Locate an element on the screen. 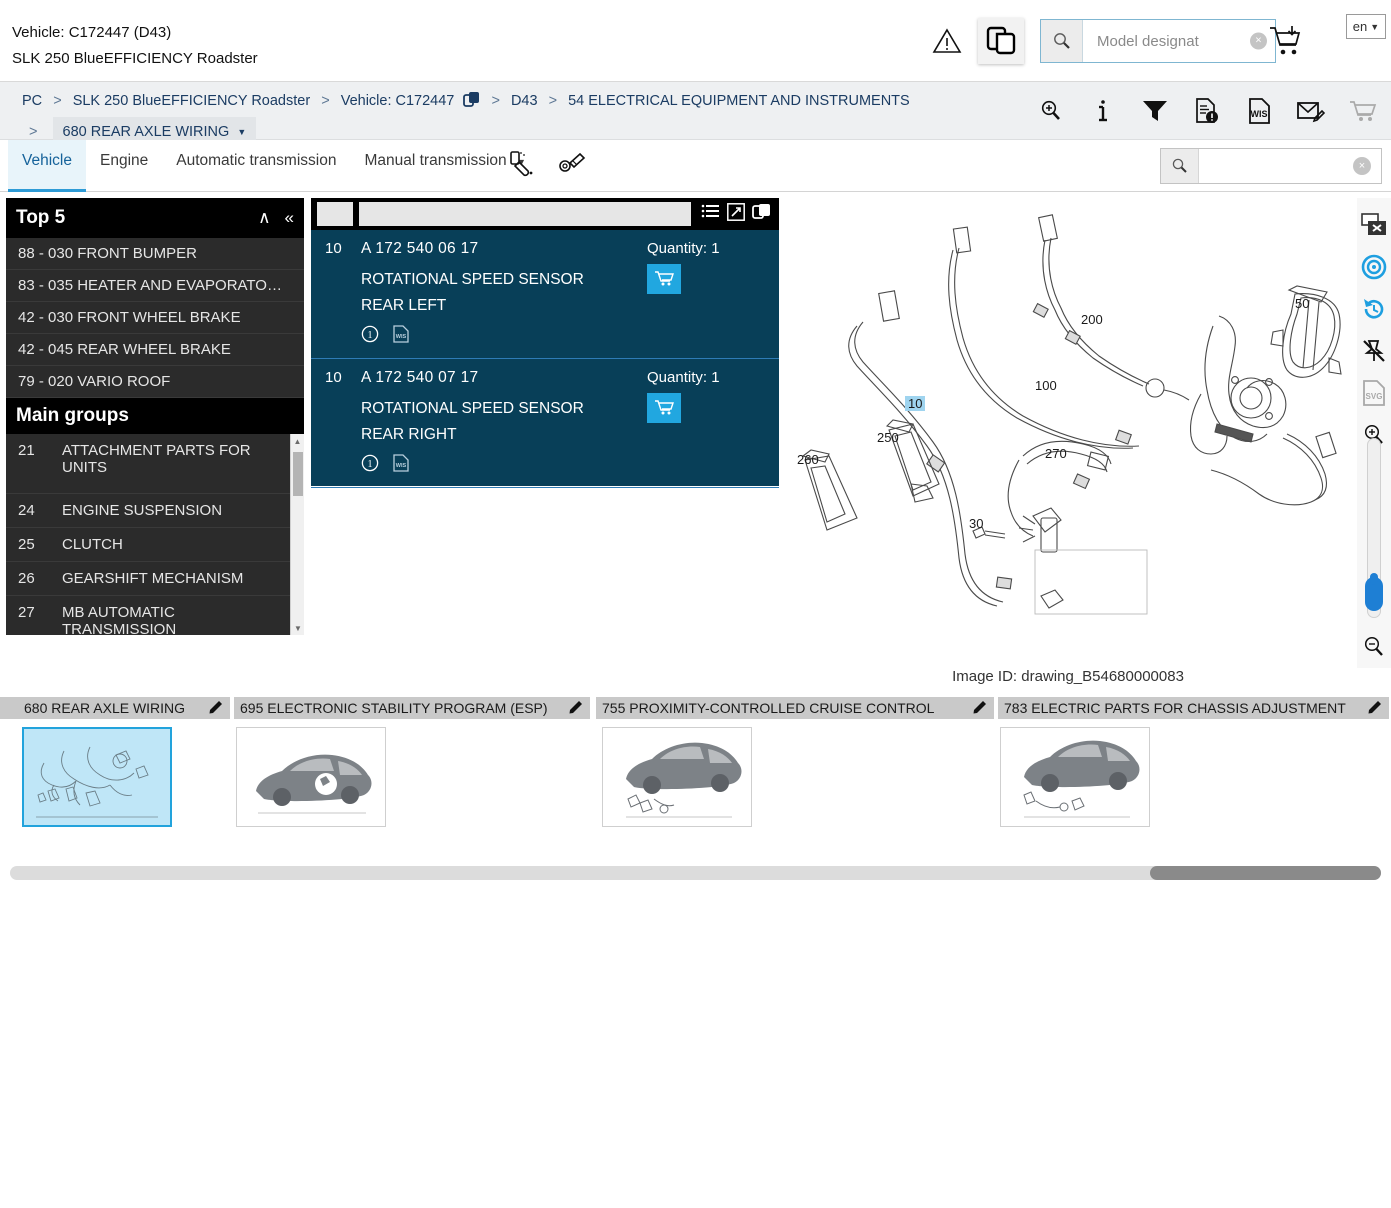 This screenshot has height=1208, width=1391. model-search-input: Model designat × is located at coordinates (1179, 41).